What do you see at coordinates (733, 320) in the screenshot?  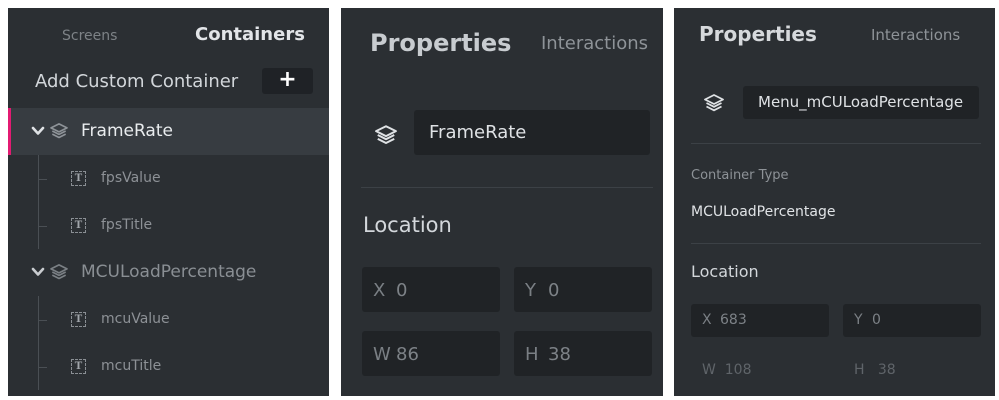 I see `x-value: 683` at bounding box center [733, 320].